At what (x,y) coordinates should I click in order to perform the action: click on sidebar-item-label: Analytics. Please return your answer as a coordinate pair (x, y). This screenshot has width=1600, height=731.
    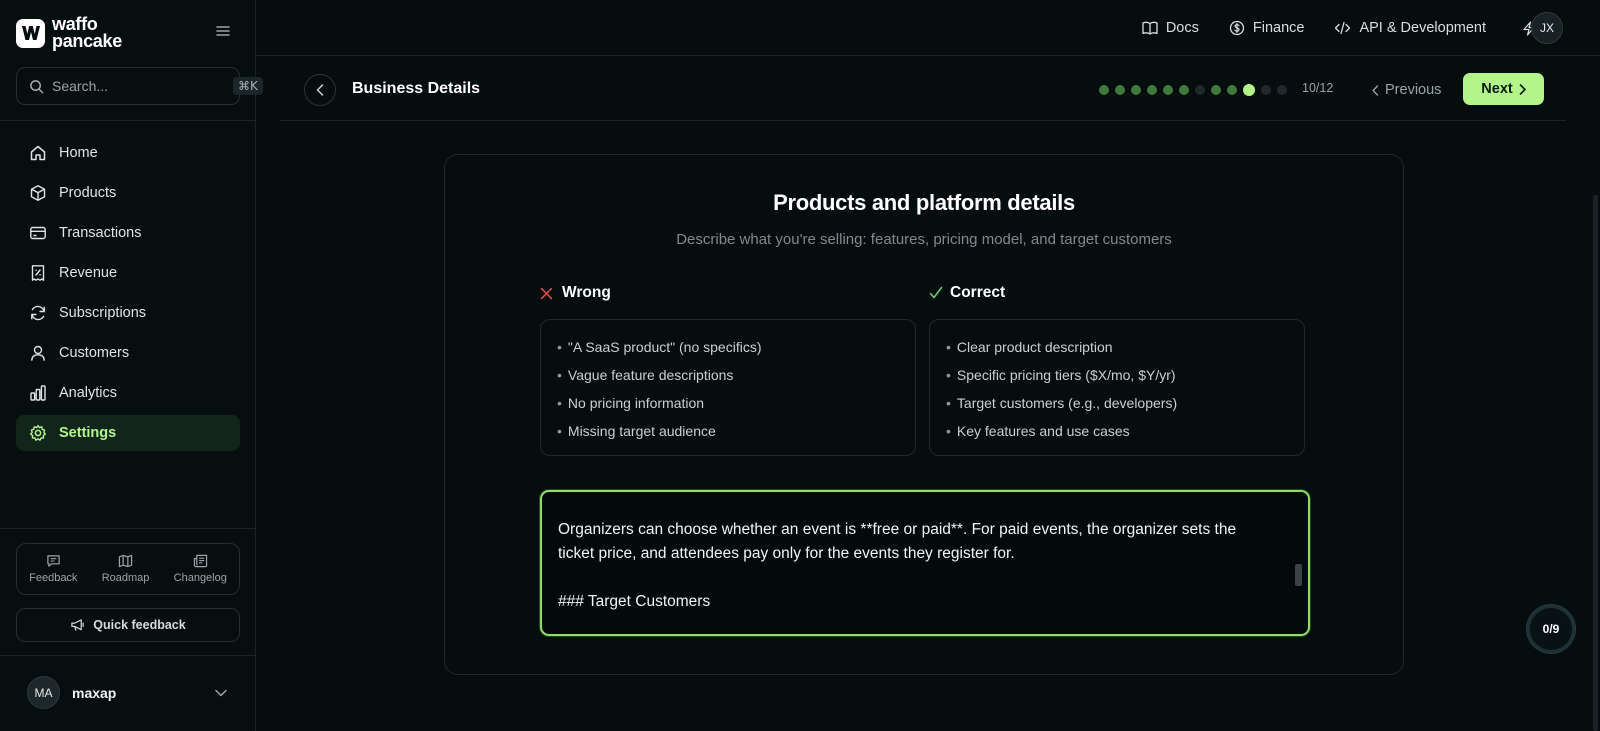
    Looking at the image, I should click on (88, 393).